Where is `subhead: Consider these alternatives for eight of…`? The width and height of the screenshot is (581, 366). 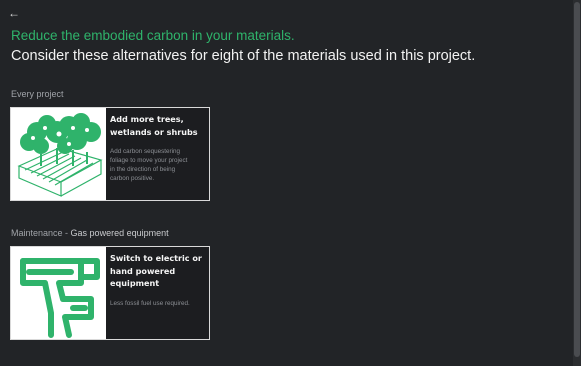 subhead: Consider these alternatives for eight of… is located at coordinates (243, 56).